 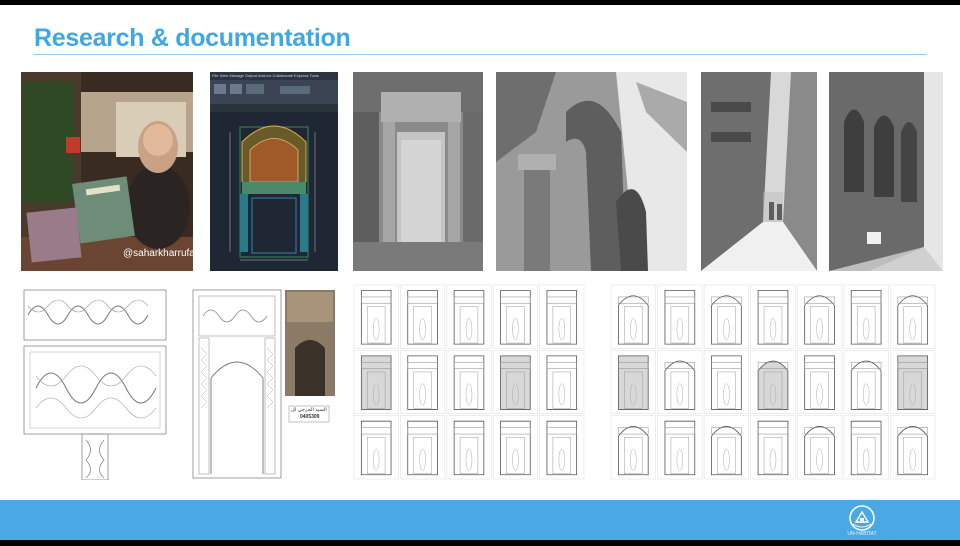 I want to click on photo-stone-doorway, so click(x=418, y=171).